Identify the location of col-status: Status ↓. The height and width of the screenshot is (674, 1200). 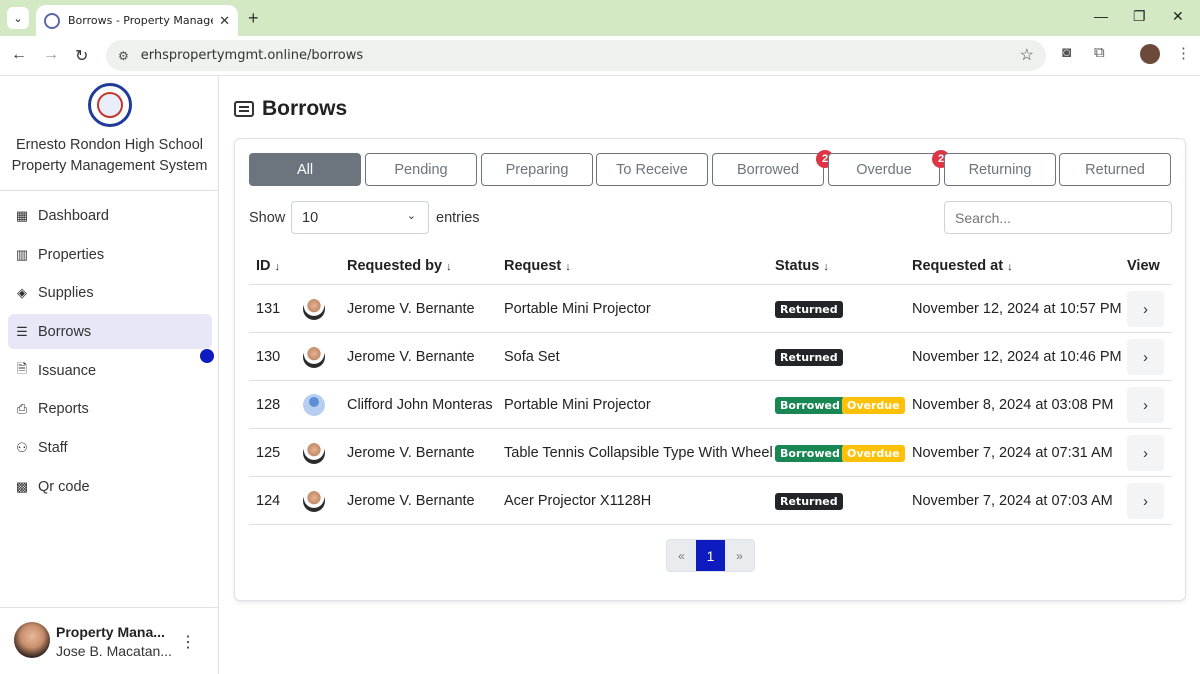
(802, 266).